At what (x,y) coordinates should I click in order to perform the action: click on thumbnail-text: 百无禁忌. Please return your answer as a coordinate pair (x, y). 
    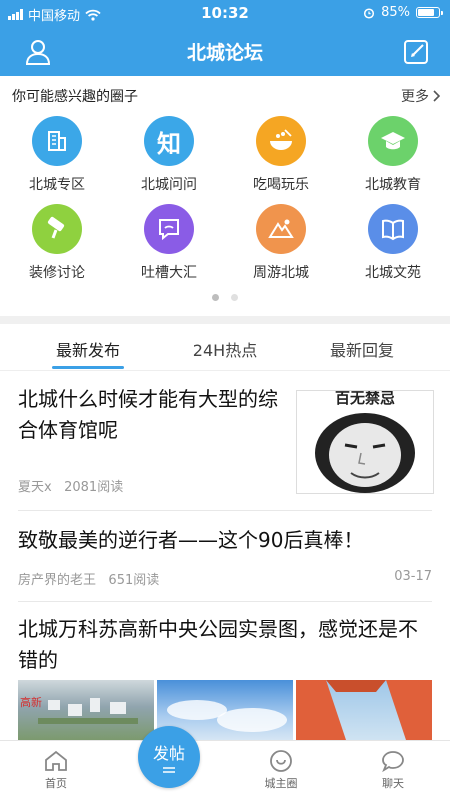
    Looking at the image, I should click on (364, 398).